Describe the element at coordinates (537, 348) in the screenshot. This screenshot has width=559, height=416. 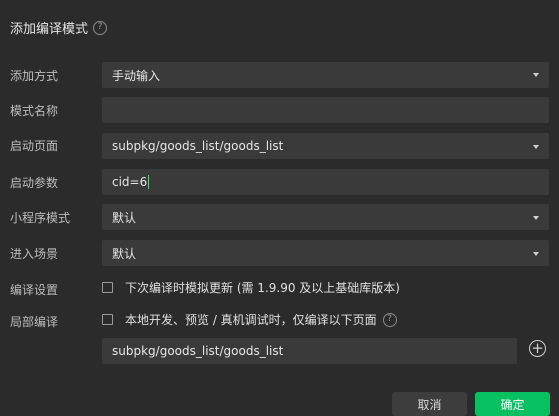
I see `plus-circle-icon: +` at that location.